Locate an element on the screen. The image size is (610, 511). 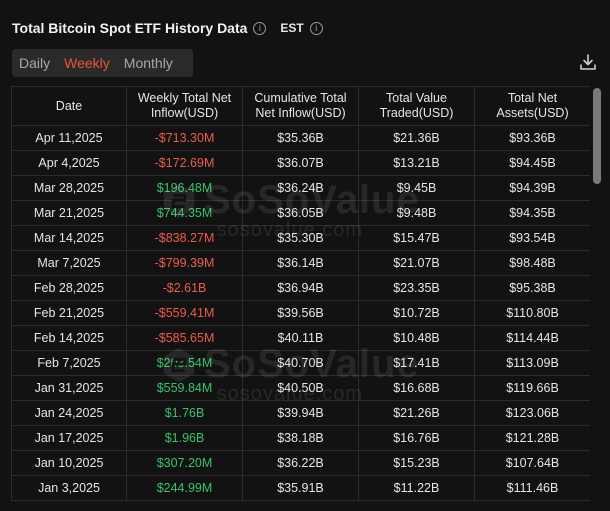
info-icon: i is located at coordinates (260, 28).